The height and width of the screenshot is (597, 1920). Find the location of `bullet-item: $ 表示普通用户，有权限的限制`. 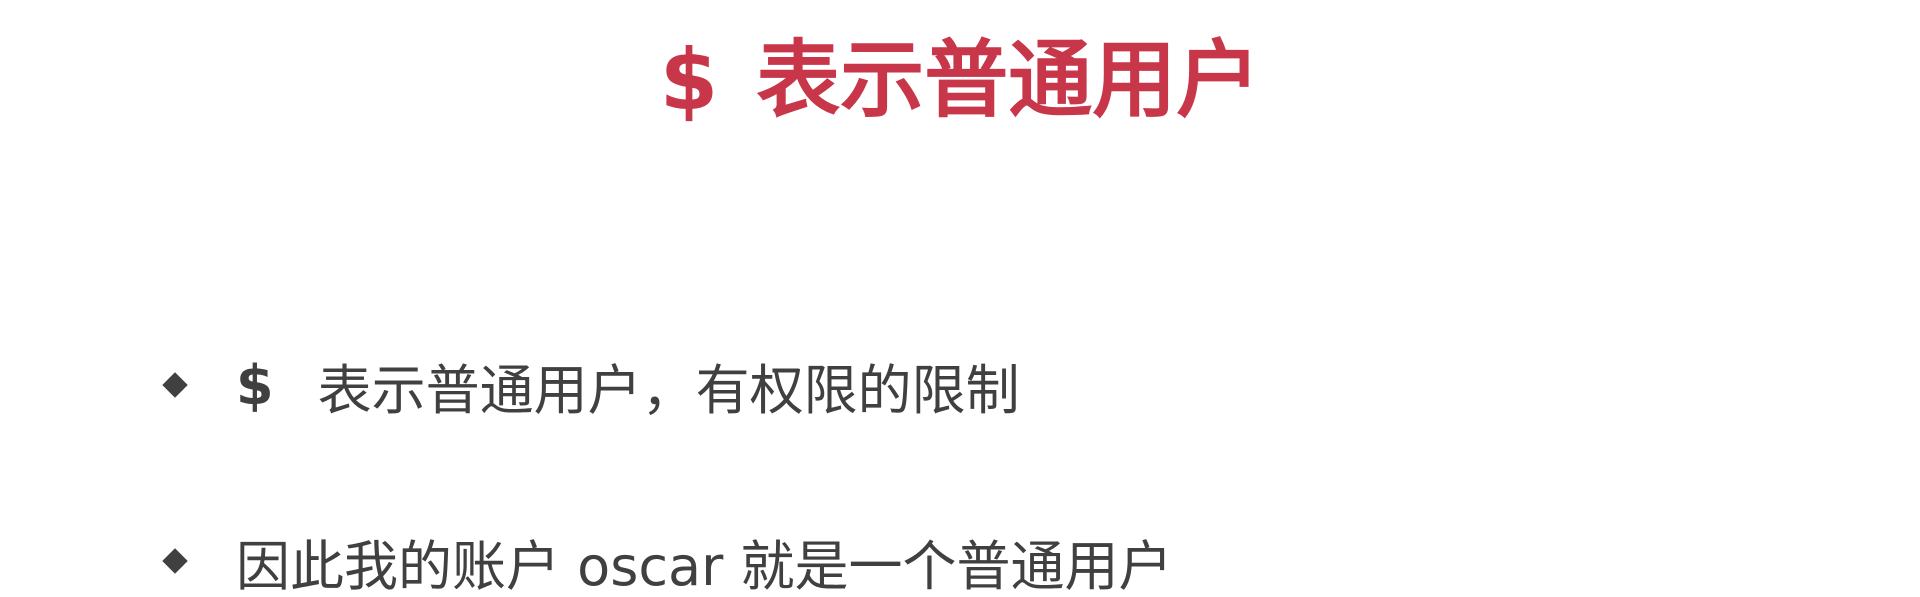

bullet-item: $ 表示普通用户，有权限的限制 is located at coordinates (666, 385).